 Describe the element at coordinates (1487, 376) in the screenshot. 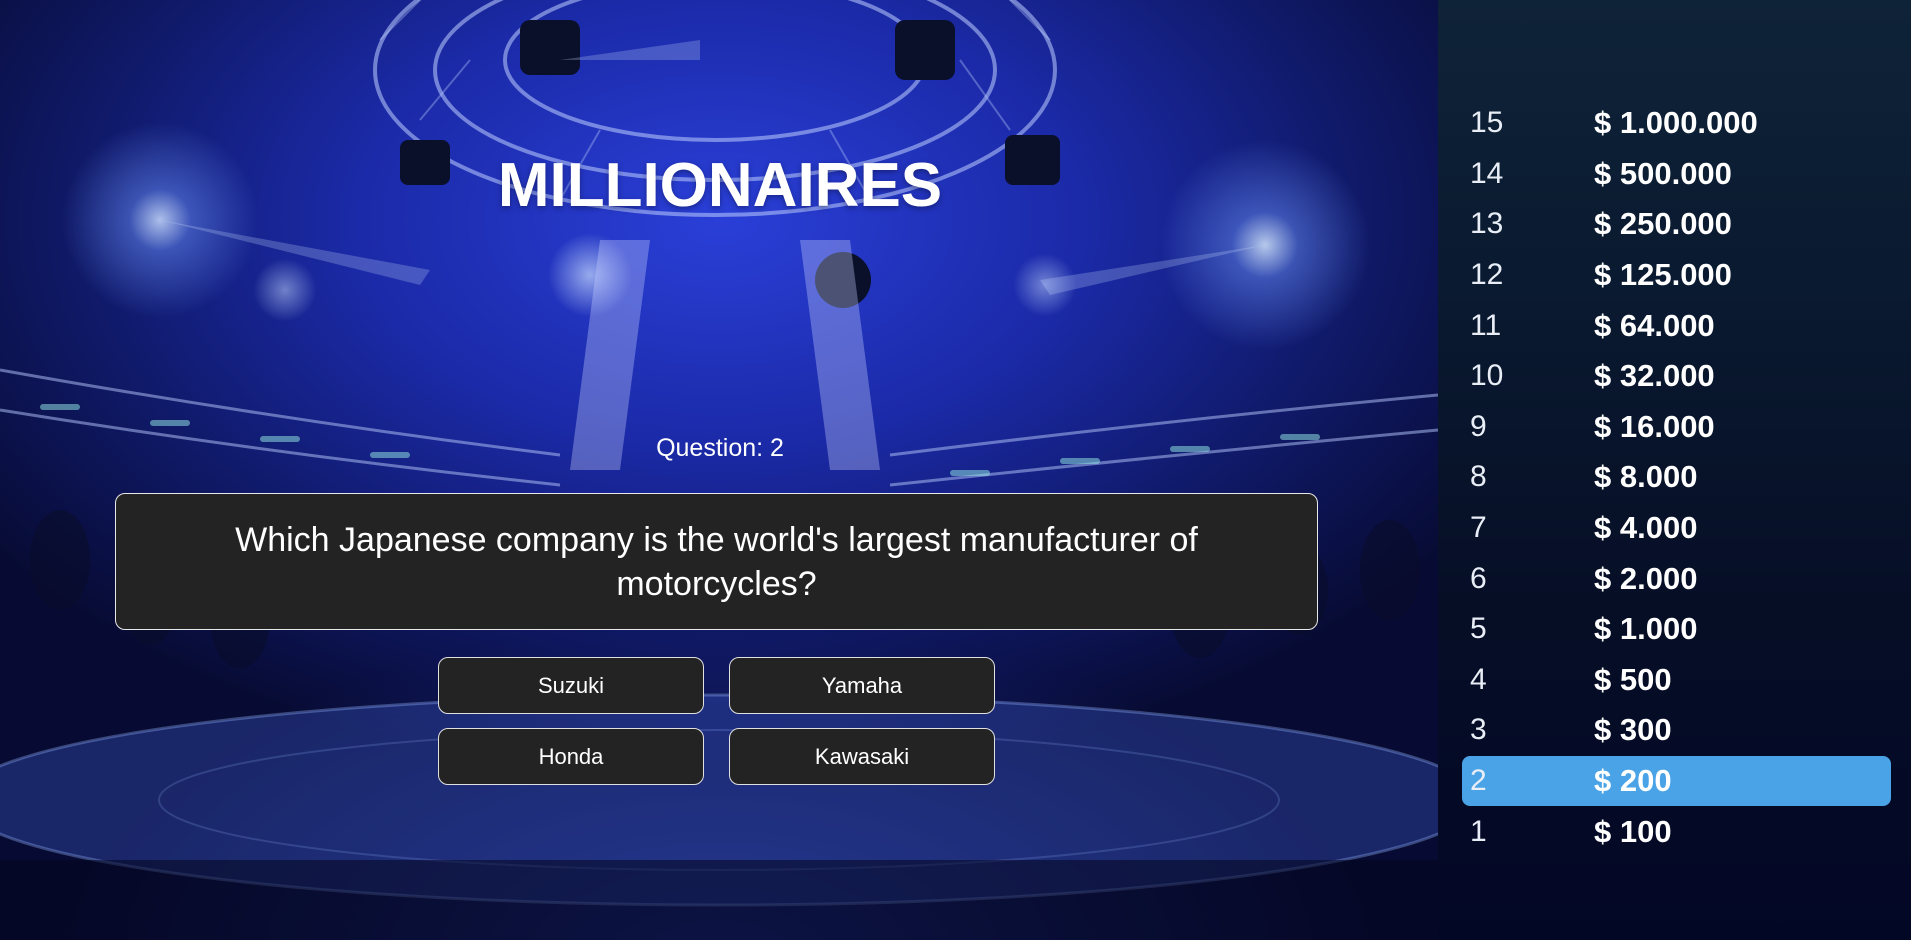

I see `ladder-level-number: 10` at that location.